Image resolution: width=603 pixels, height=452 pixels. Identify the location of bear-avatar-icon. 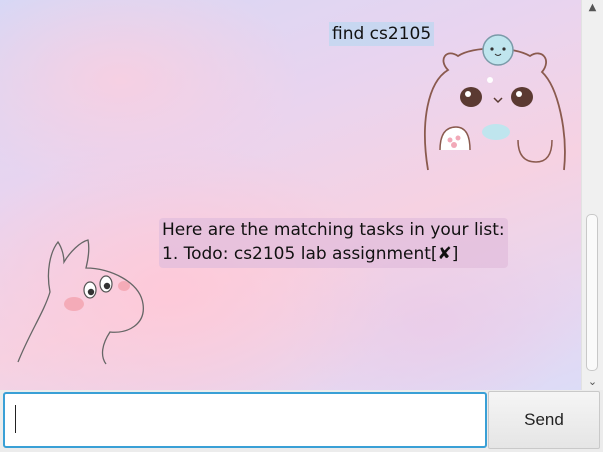
(495, 102).